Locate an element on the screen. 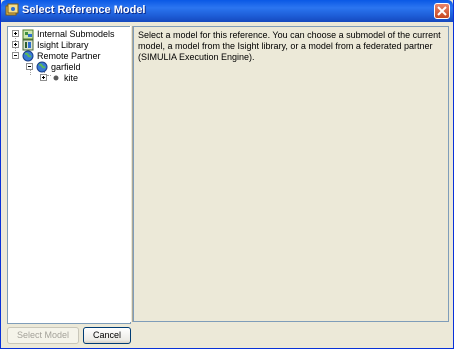 The height and width of the screenshot is (350, 454). close-button is located at coordinates (442, 11).